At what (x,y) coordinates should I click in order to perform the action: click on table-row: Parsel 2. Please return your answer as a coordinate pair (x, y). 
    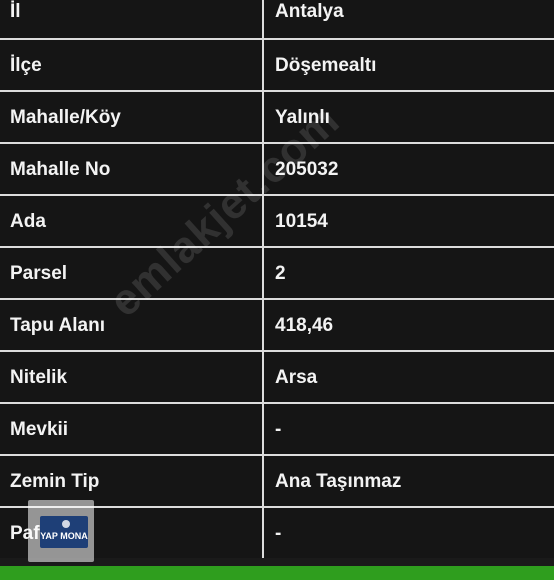
    Looking at the image, I should click on (277, 272).